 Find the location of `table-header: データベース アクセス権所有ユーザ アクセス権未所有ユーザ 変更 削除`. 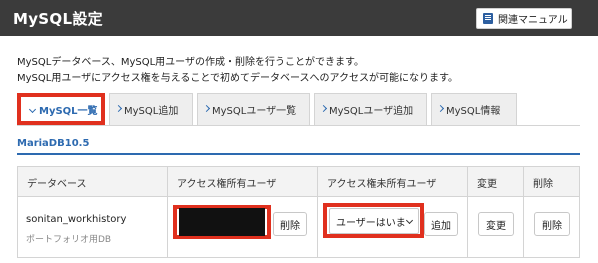

table-header: データベース アクセス権所有ユーザ アクセス権未所有ユーザ 変更 削除 is located at coordinates (298, 182).